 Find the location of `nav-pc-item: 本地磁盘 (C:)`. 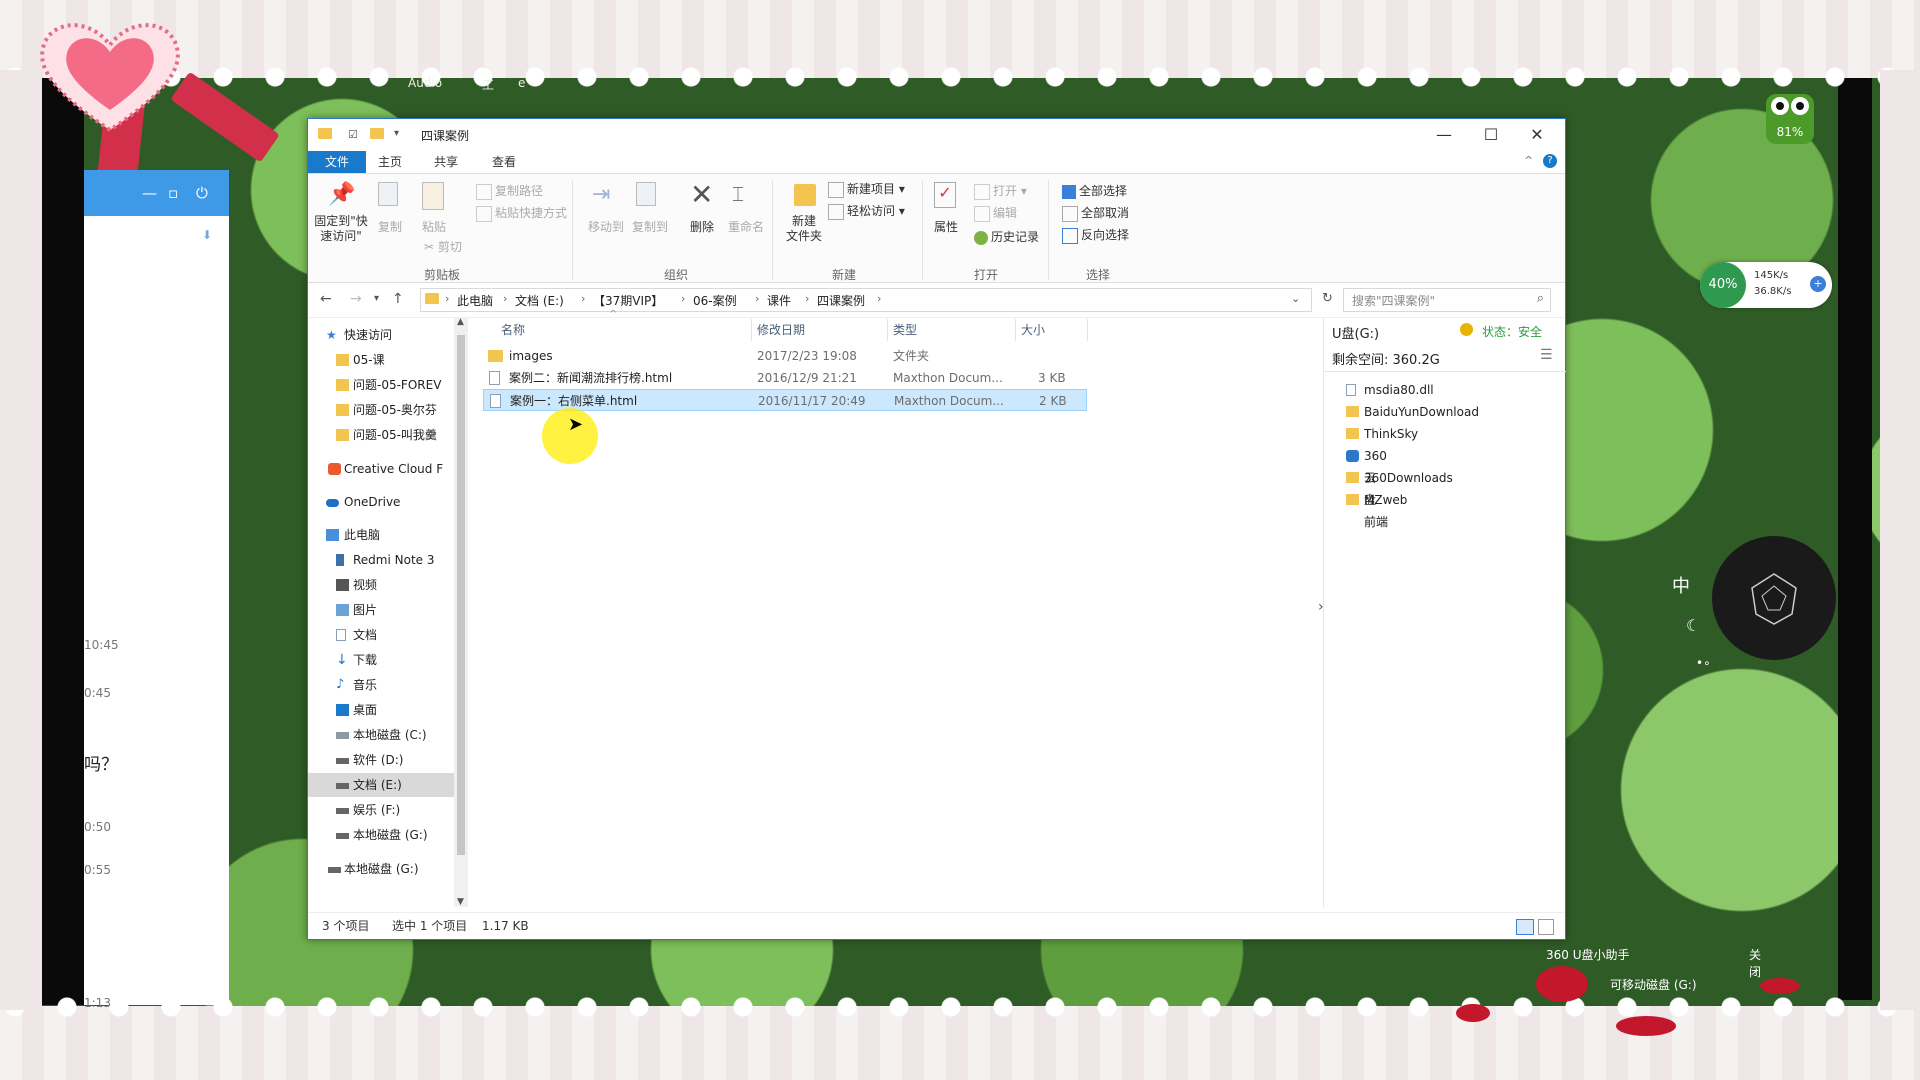

nav-pc-item: 本地磁盘 (C:) is located at coordinates (381, 735).